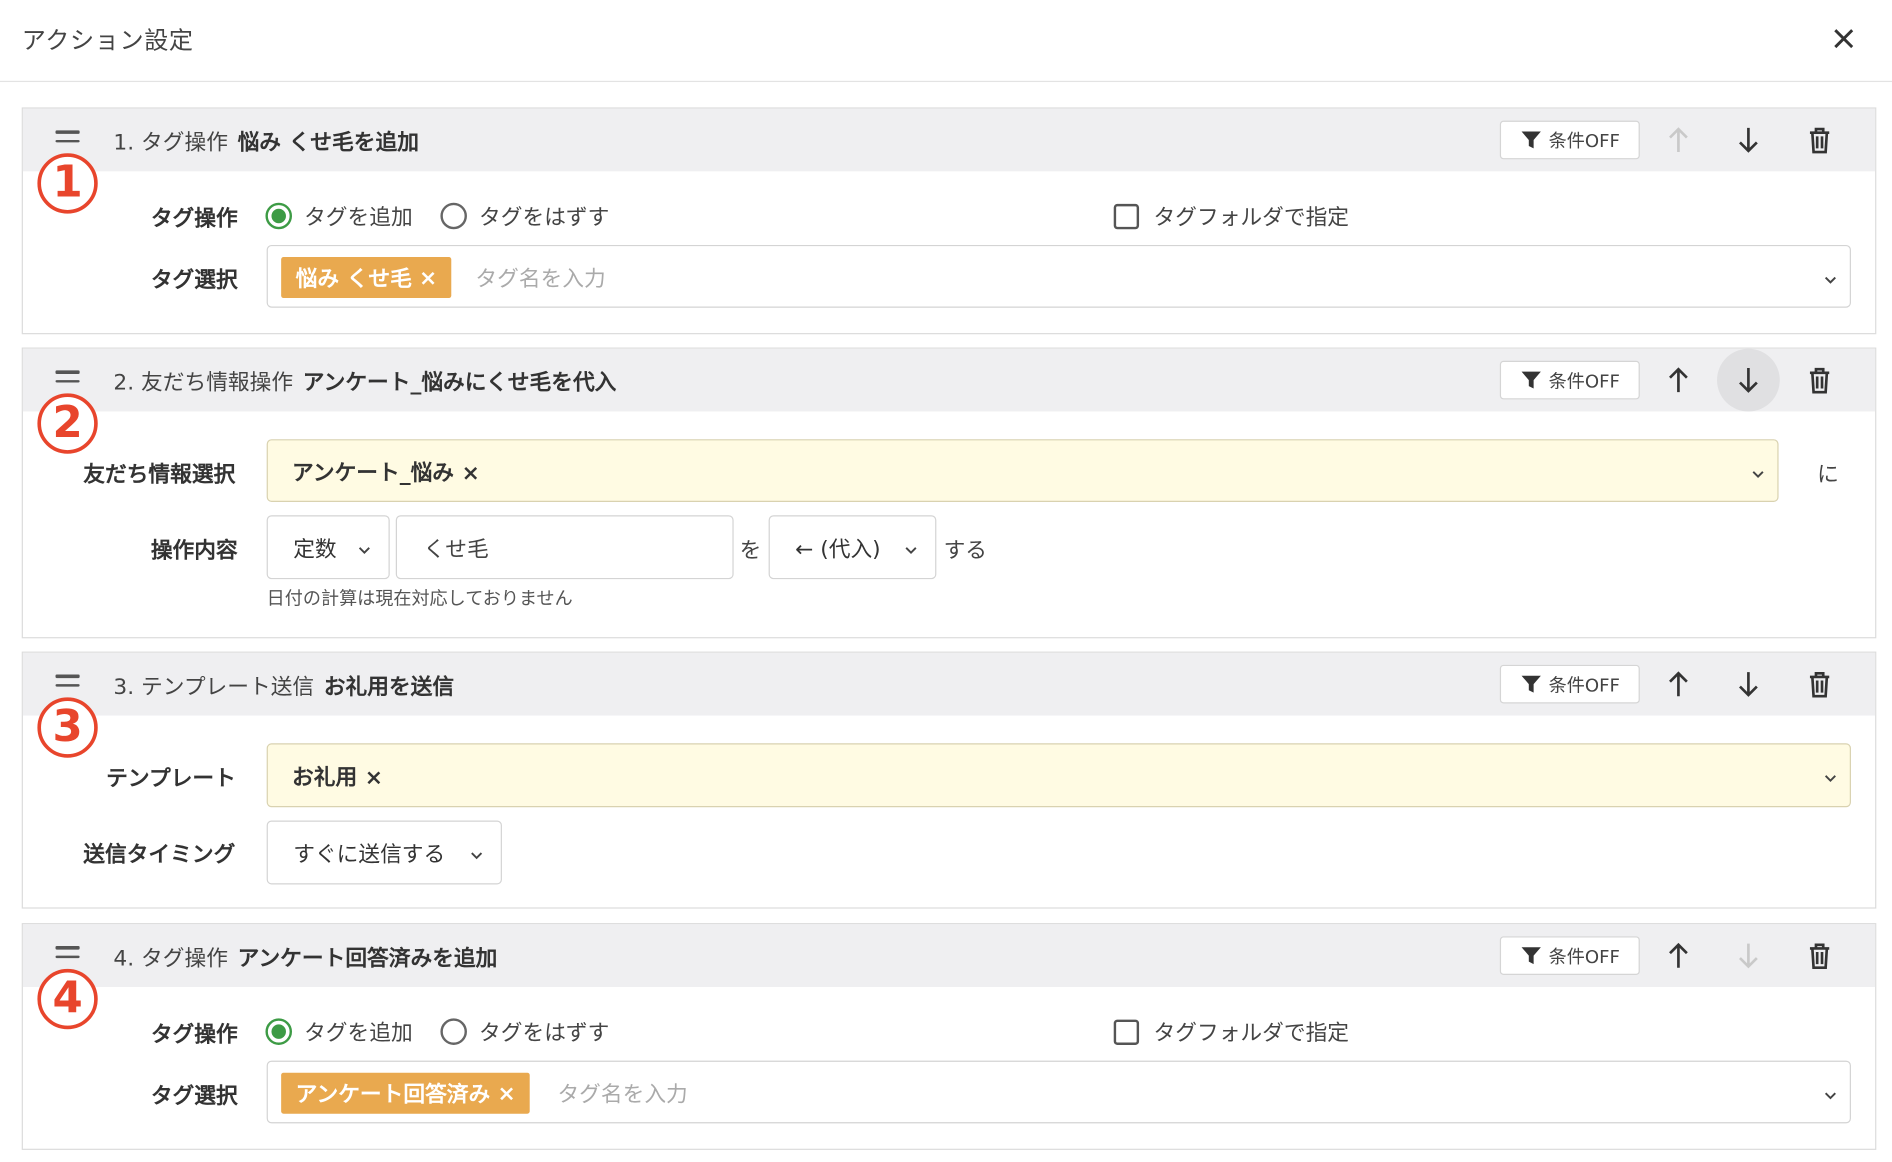 The width and height of the screenshot is (1892, 1162). I want to click on action-card-header: 1. タグ操作 悩み くせ毛を追加 条件OFF, so click(949, 140).